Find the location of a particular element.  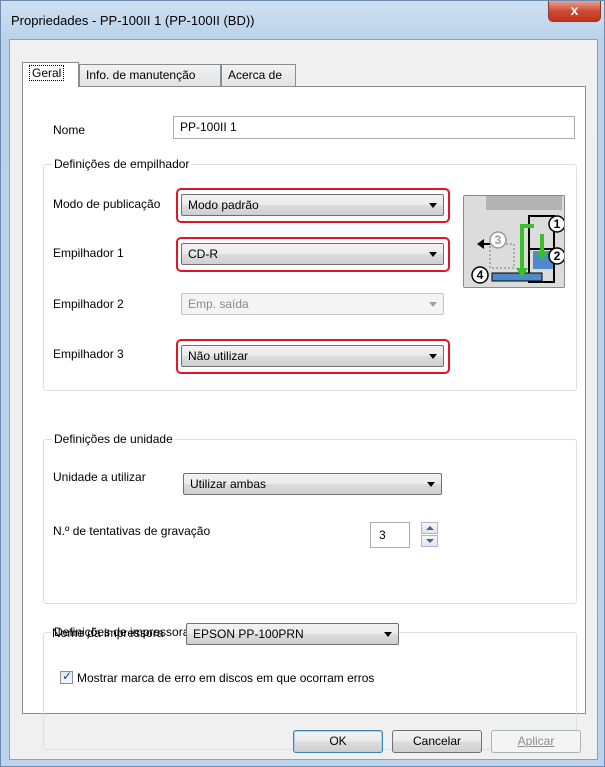

printer-label: Nome da impressora is located at coordinates (108, 633).